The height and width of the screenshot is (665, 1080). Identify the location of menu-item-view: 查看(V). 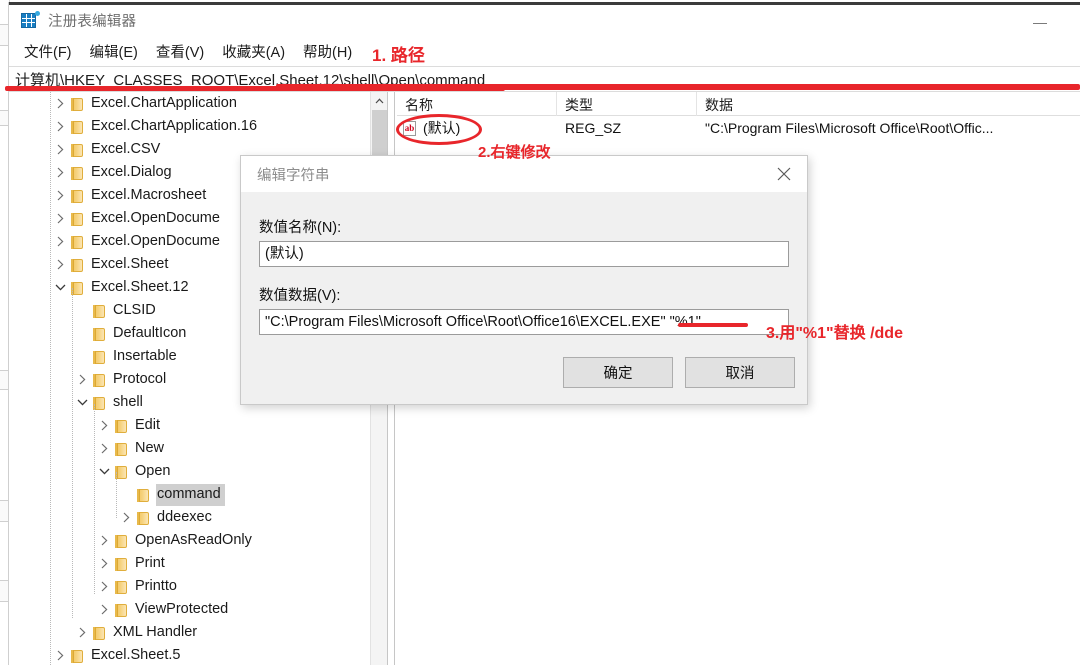
(180, 51).